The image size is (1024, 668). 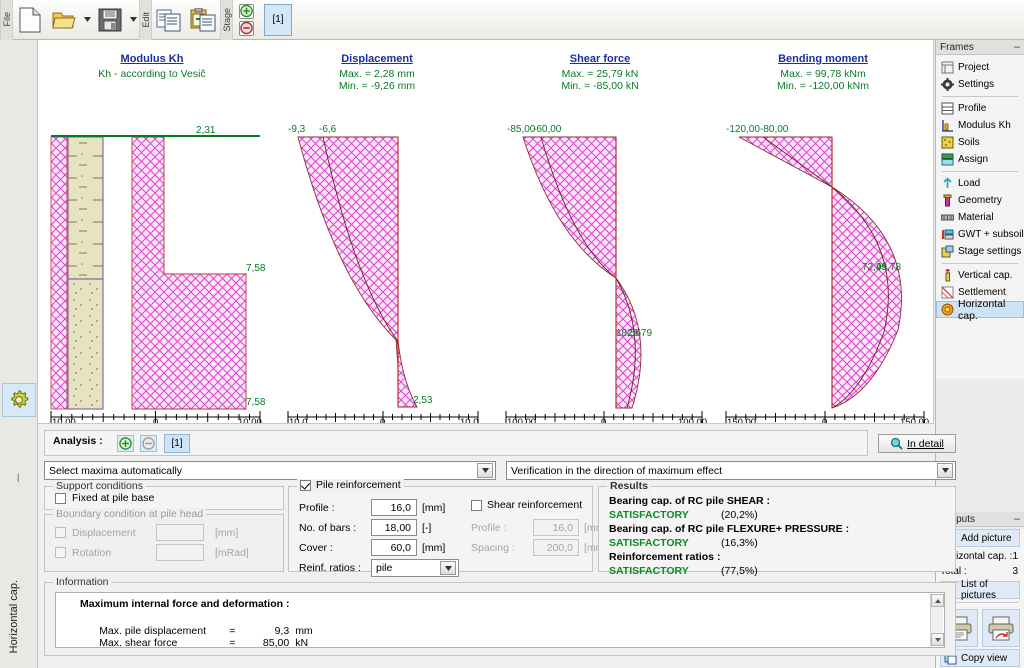 What do you see at coordinates (979, 590) in the screenshot?
I see `list-of-pictures-label: List of pictures` at bounding box center [979, 590].